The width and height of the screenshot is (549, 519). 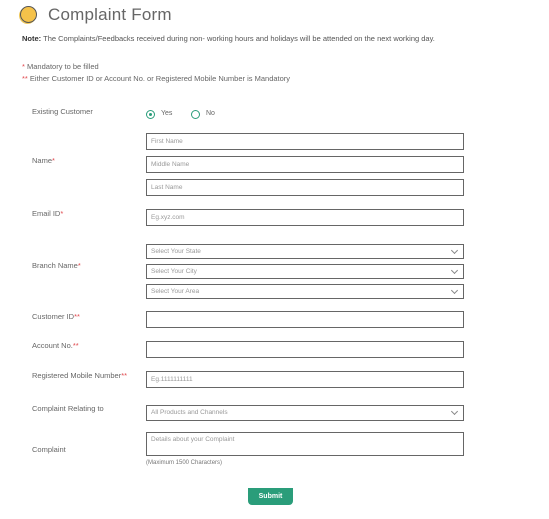 What do you see at coordinates (68, 408) in the screenshot?
I see `complaint-relating-label: Complaint Relating to` at bounding box center [68, 408].